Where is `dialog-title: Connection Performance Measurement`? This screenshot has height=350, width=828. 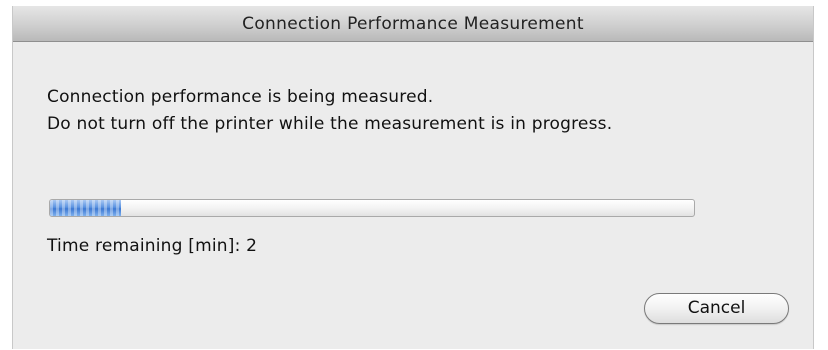 dialog-title: Connection Performance Measurement is located at coordinates (413, 24).